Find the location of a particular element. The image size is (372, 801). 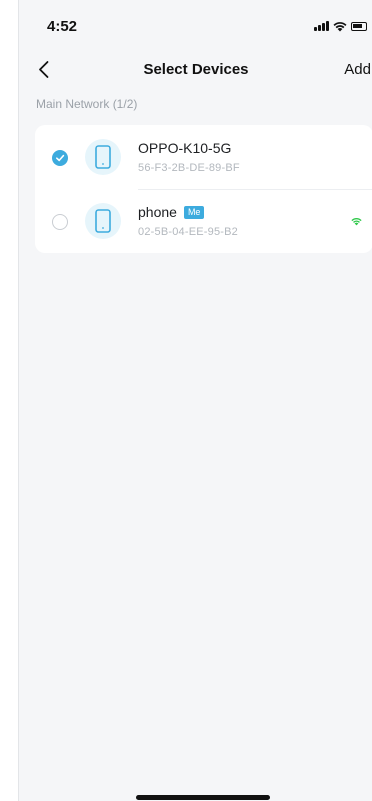

checkbox-unchecked is located at coordinates (60, 222).